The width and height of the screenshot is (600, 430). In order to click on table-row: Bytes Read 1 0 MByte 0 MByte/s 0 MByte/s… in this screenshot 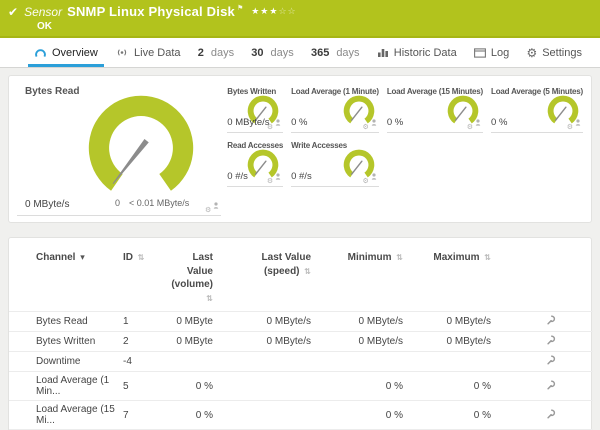, I will do `click(301, 321)`.